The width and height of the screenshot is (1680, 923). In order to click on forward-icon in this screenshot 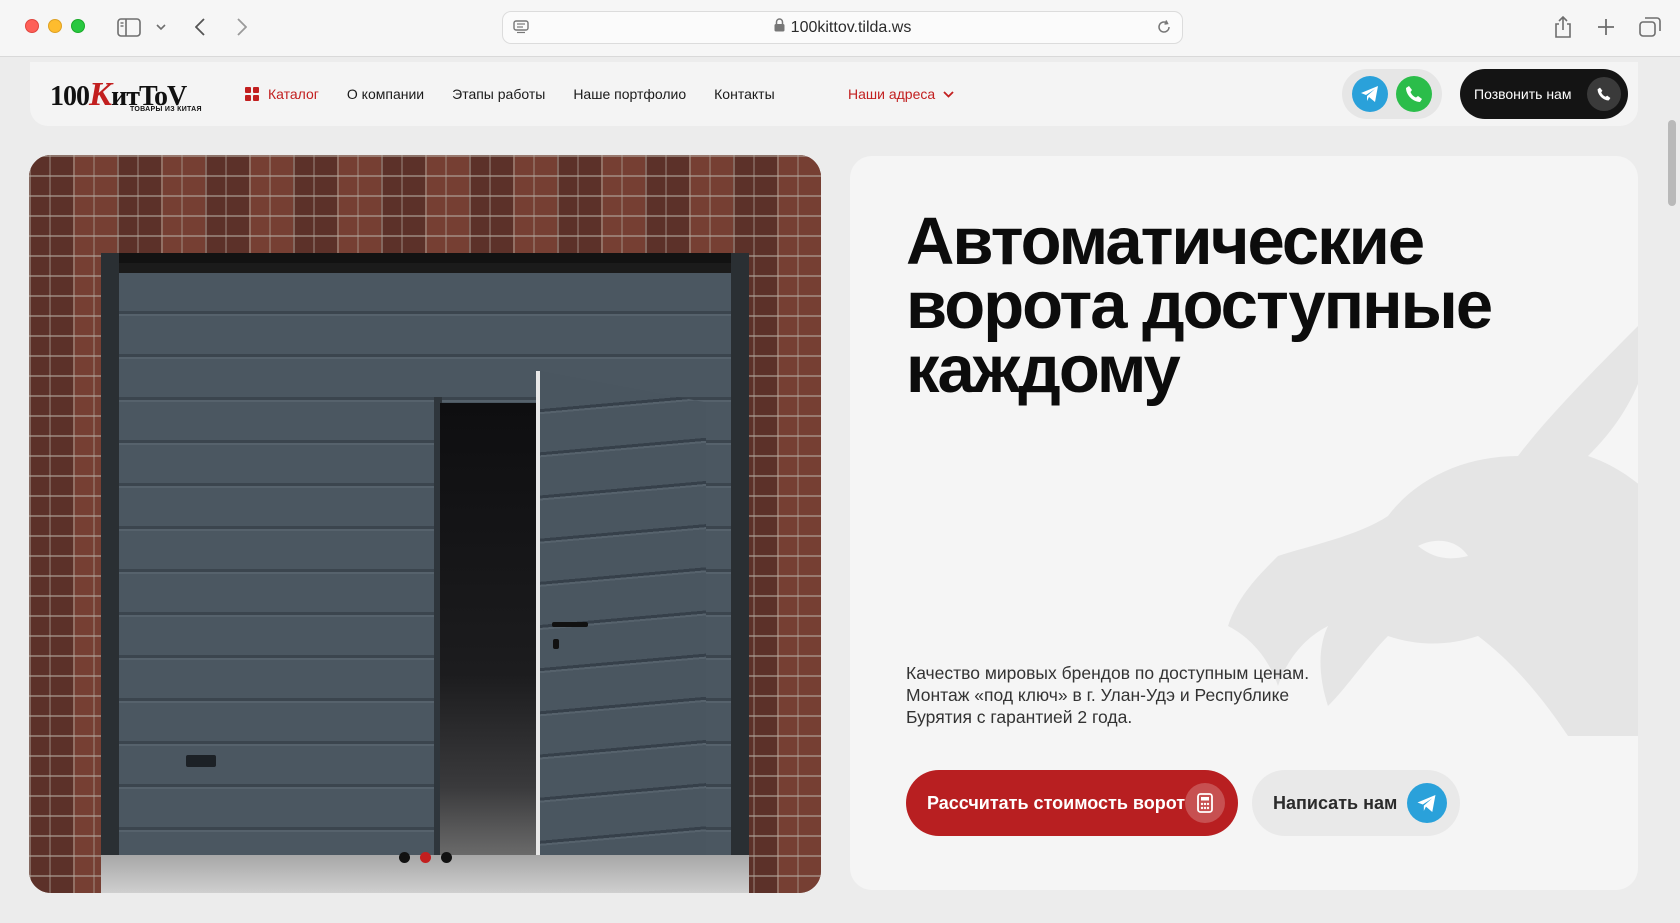, I will do `click(242, 27)`.